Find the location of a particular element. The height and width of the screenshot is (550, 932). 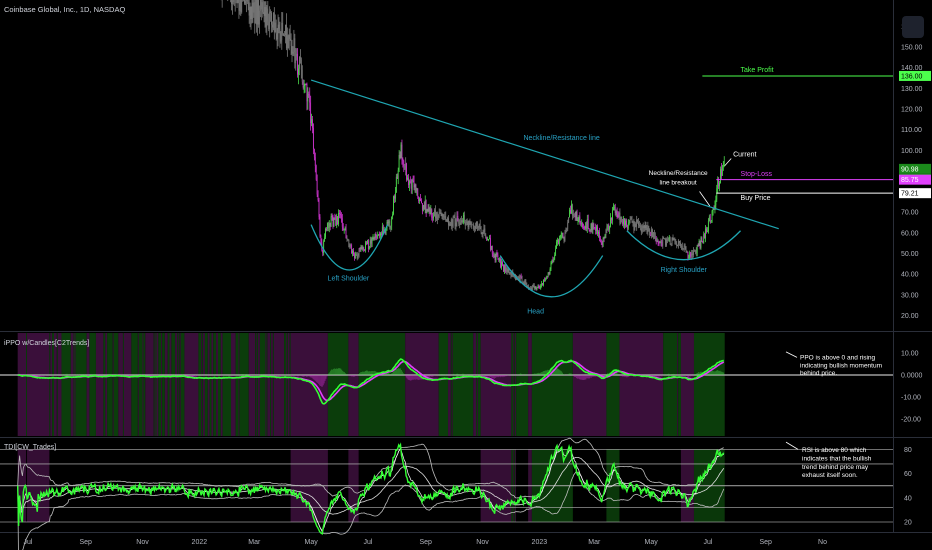

expand-panel-button is located at coordinates (913, 27).